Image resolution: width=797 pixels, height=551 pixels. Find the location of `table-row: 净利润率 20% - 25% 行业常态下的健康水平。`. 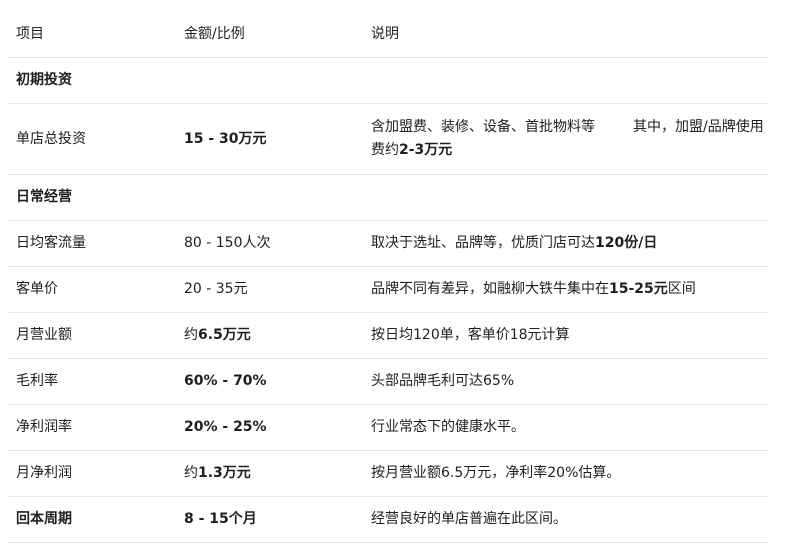

table-row: 净利润率 20% - 25% 行业常态下的健康水平。 is located at coordinates (388, 428).